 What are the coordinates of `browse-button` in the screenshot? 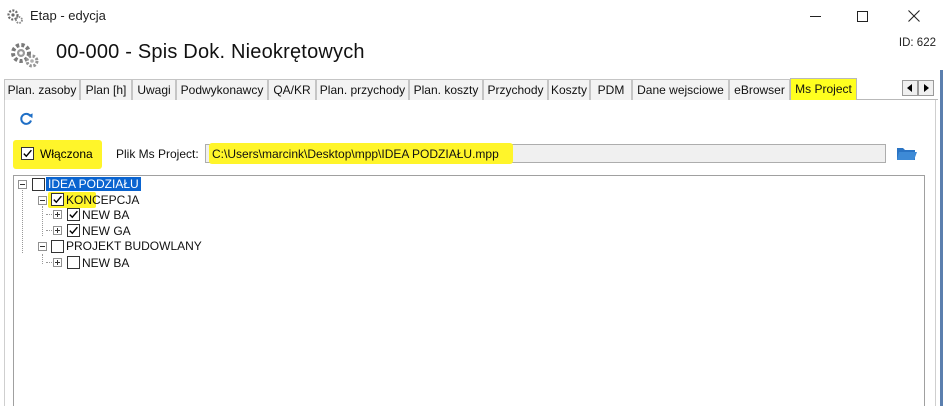 It's located at (907, 154).